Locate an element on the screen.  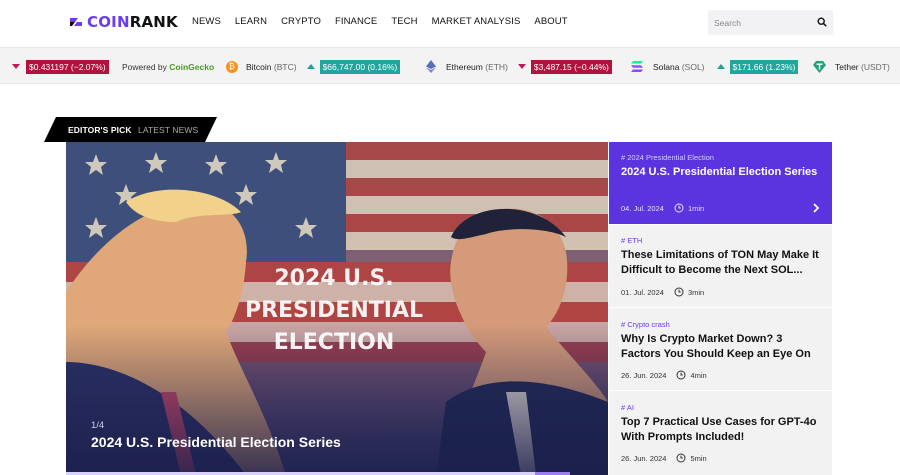
nav-market-analysis: MARKET ANALYSIS is located at coordinates (476, 21).